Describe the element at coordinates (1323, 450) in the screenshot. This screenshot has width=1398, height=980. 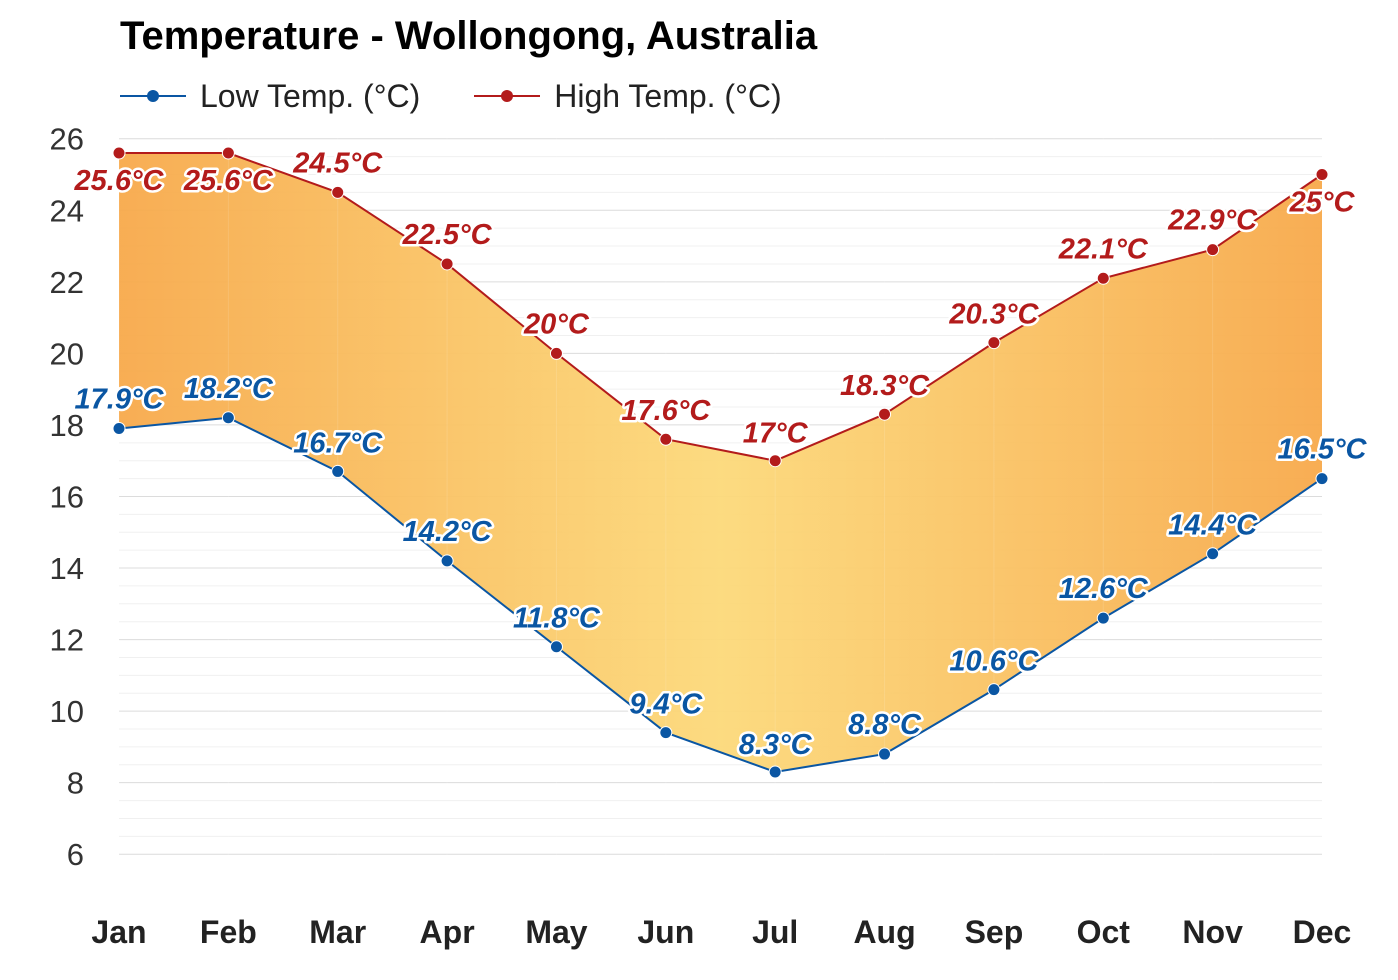
I see `low-temp-label-dec: 16.5°C` at that location.